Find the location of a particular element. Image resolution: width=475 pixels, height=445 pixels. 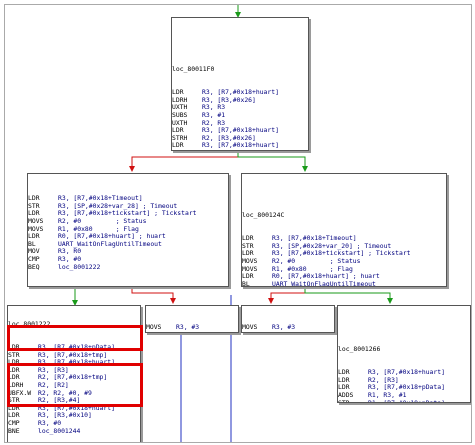

operands: loc_8001222 is located at coordinates (79, 266).